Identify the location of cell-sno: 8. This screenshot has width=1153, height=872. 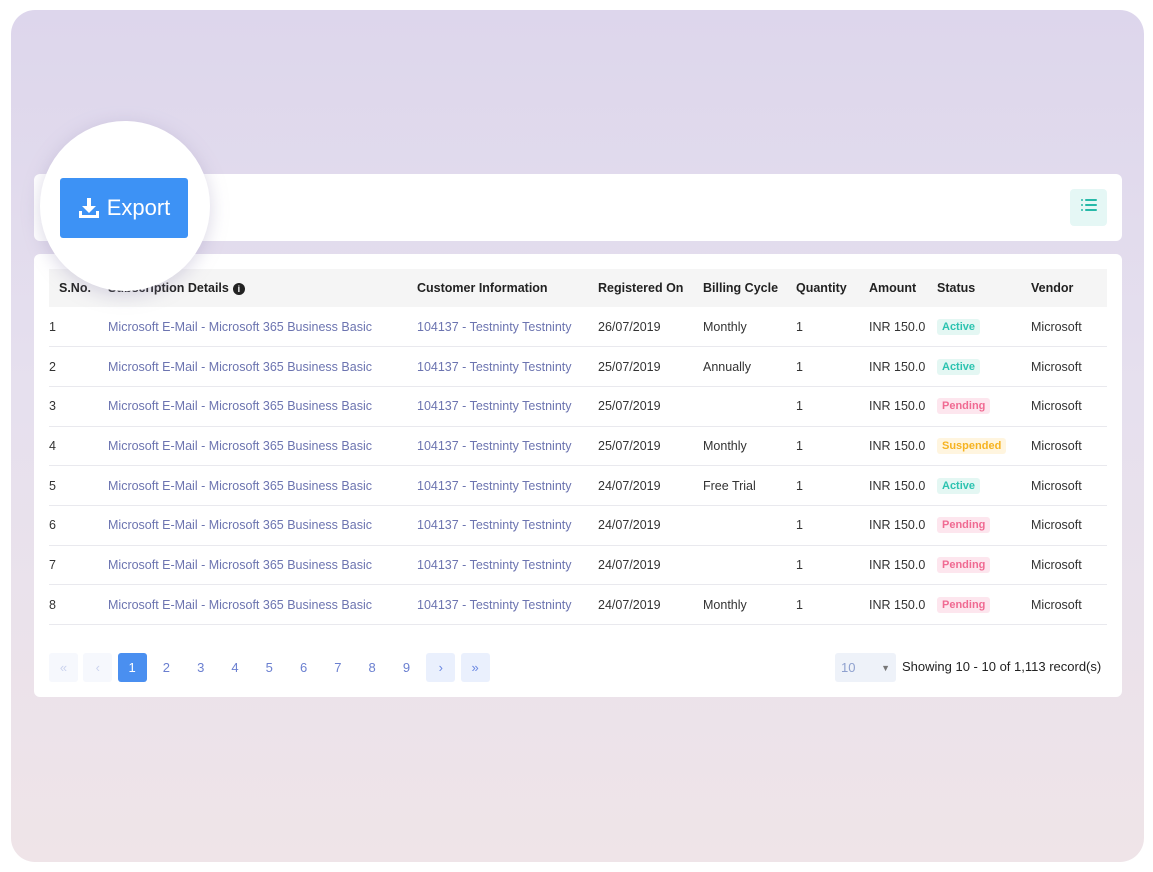
(52, 604).